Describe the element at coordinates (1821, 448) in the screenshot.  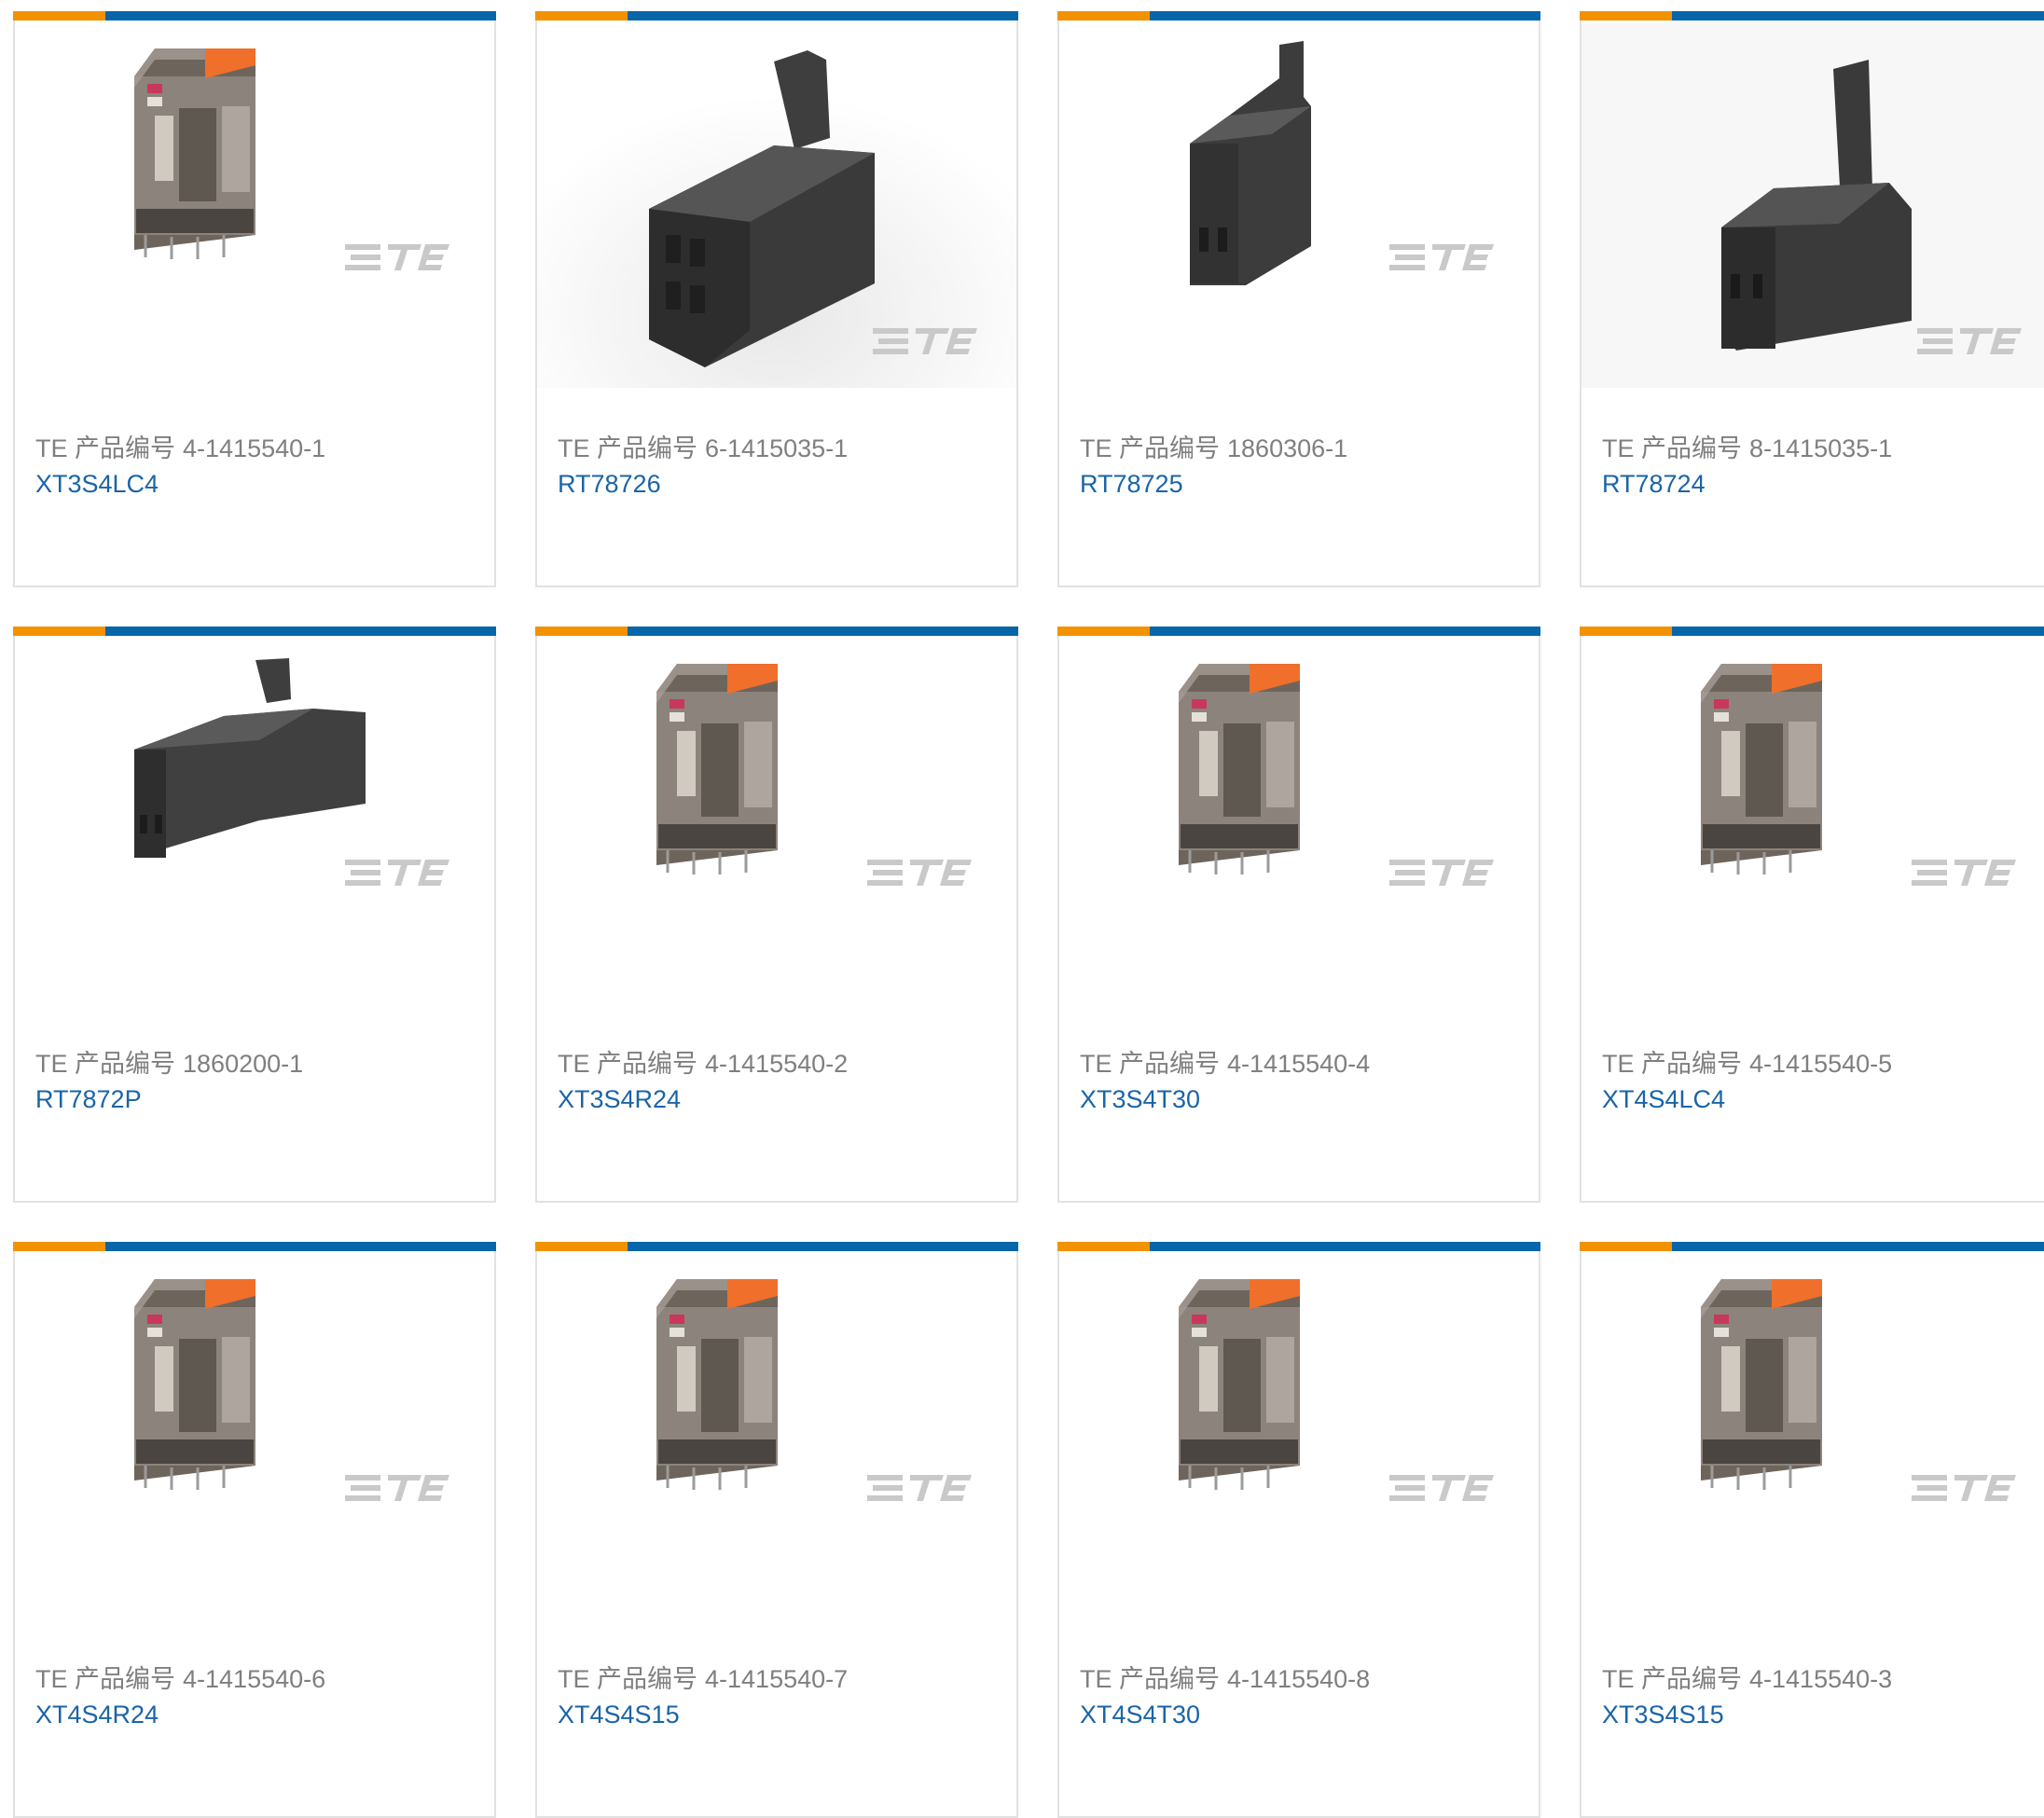
I see `part-number-value: 8-1415035-1` at that location.